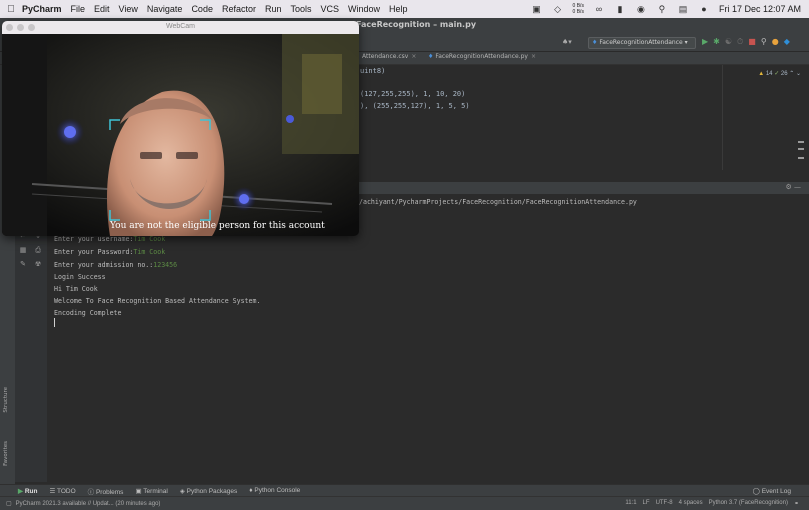 The image size is (809, 510). What do you see at coordinates (104, 265) in the screenshot?
I see `console-prompt: Enter your admission no.:` at bounding box center [104, 265].